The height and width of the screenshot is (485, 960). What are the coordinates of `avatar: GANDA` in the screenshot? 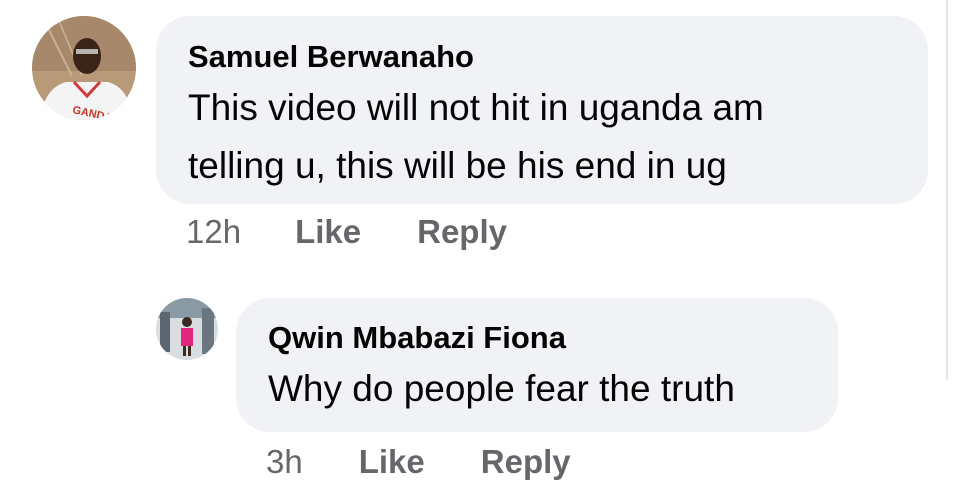 It's located at (84, 68).